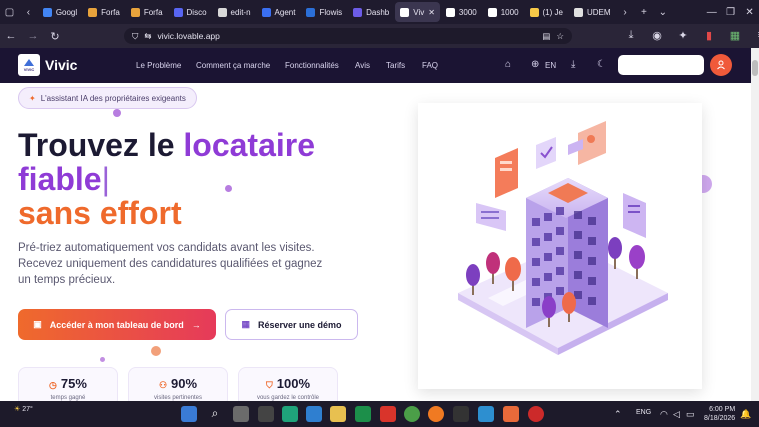  I want to click on downloads-icon: ⤓, so click(631, 35).